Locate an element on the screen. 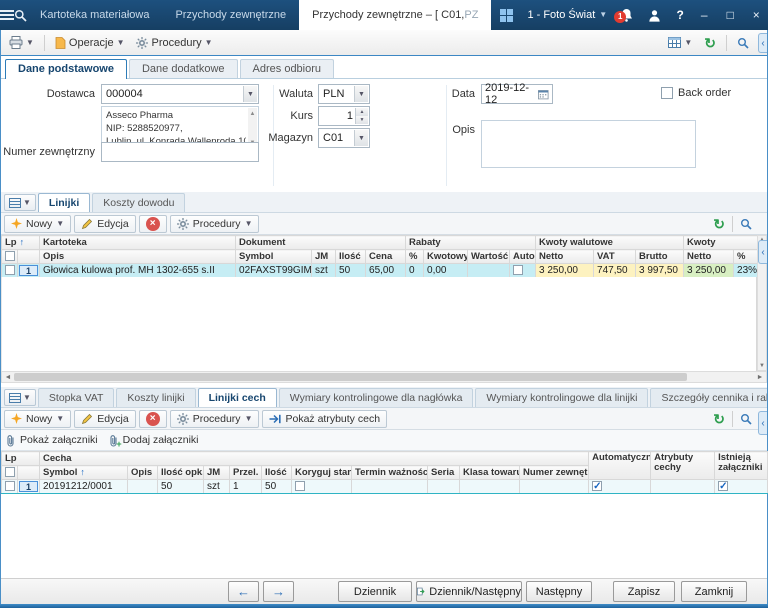 This screenshot has height=608, width=768. back-order-checkbox is located at coordinates (667, 93).